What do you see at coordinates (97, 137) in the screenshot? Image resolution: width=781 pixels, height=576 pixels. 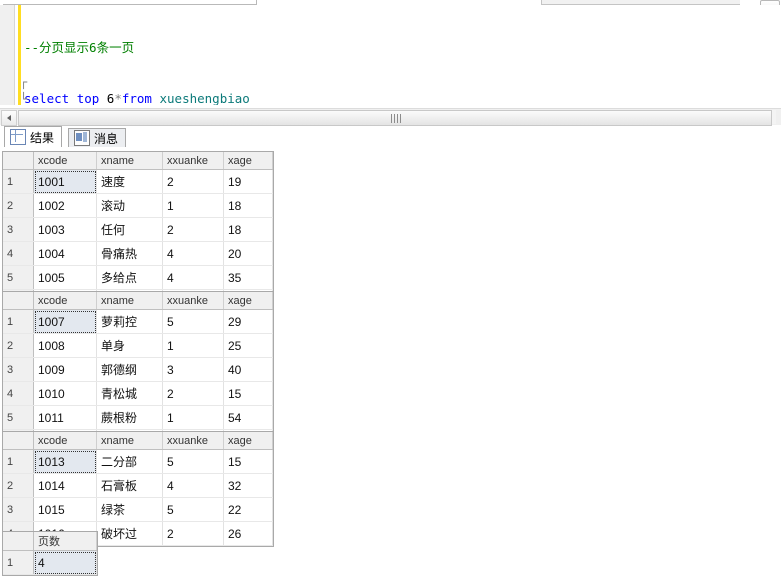 I see `tab-messages: 消息` at bounding box center [97, 137].